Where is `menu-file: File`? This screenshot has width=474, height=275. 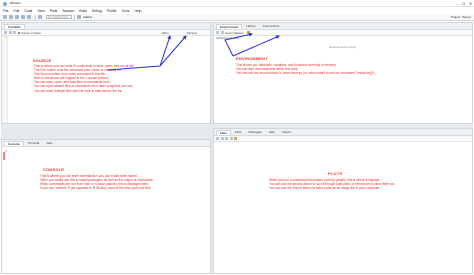 menu-file: File is located at coordinates (5, 11).